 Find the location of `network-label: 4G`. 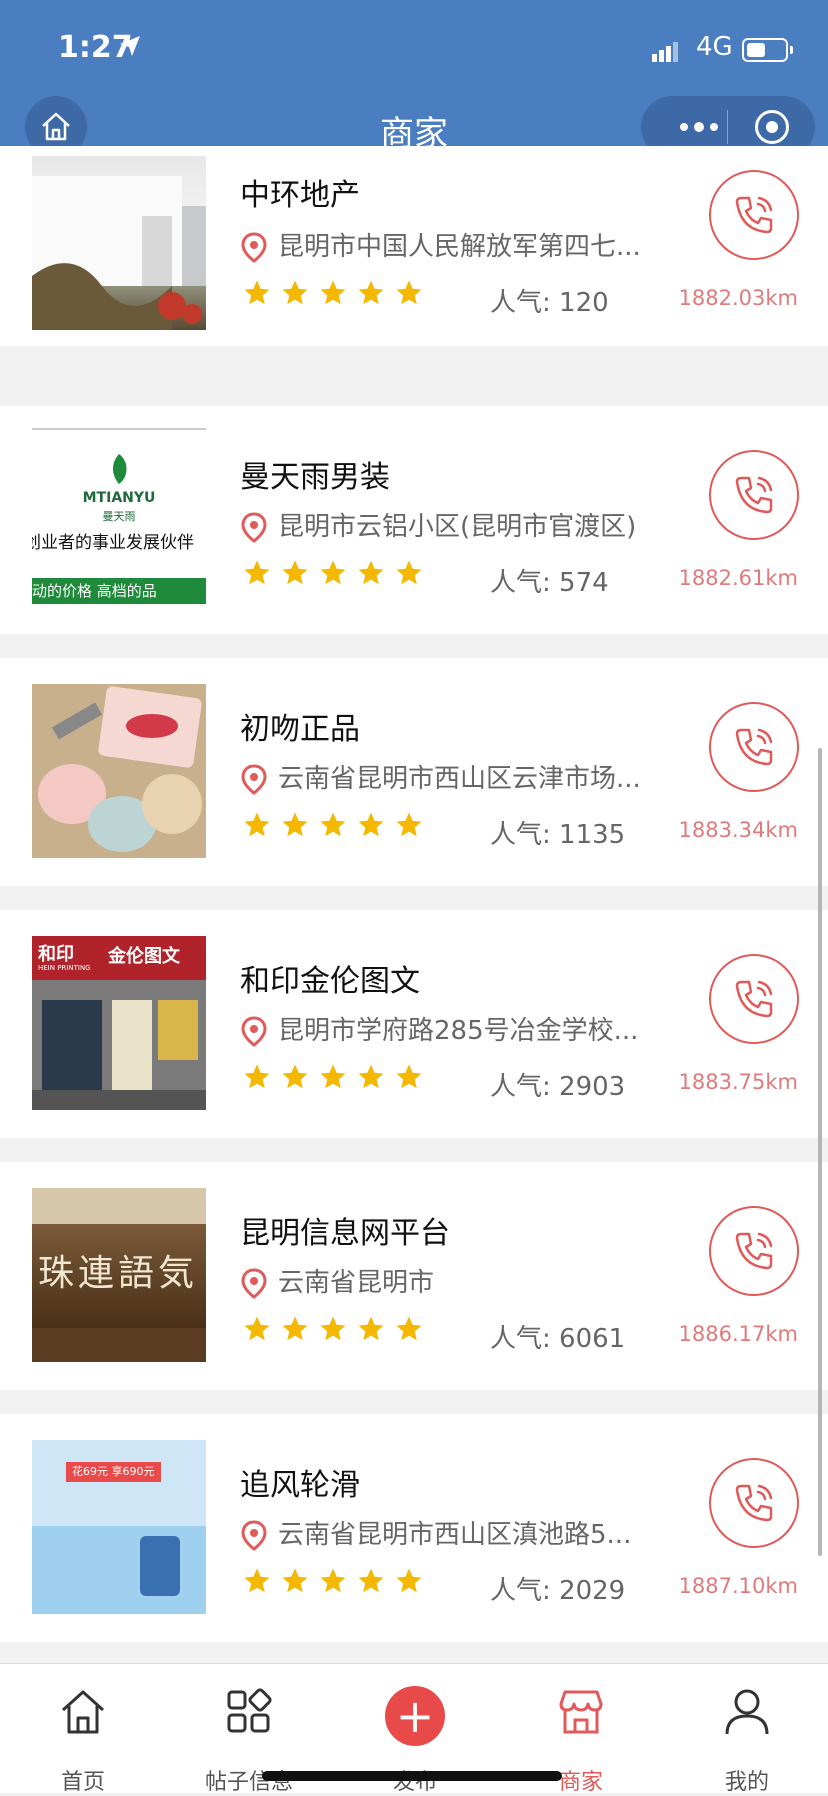

network-label: 4G is located at coordinates (714, 47).